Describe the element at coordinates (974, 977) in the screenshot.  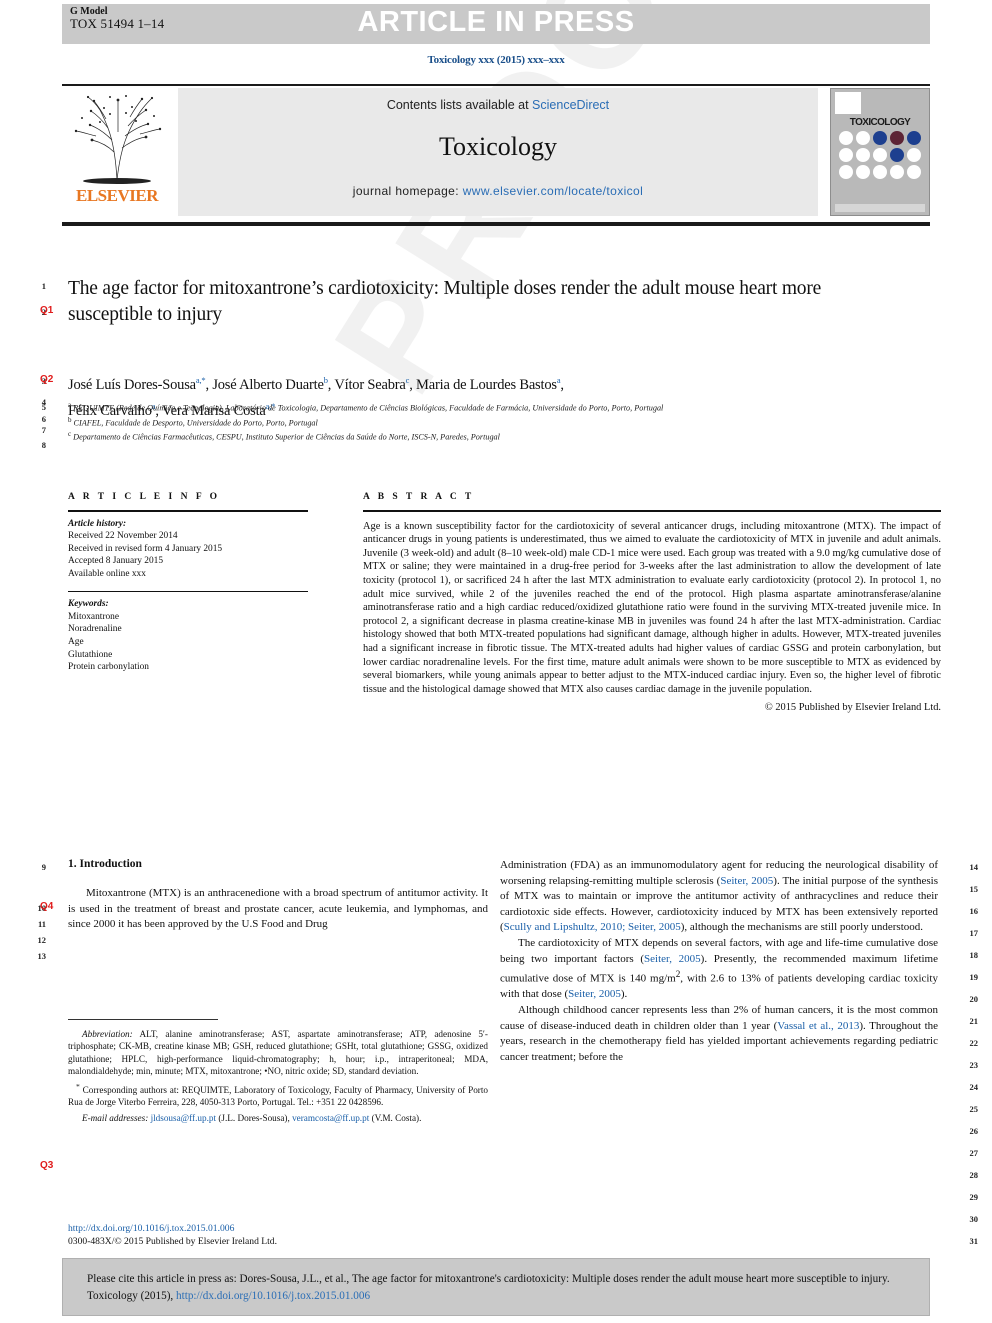
I see `line-number: 19` at that location.